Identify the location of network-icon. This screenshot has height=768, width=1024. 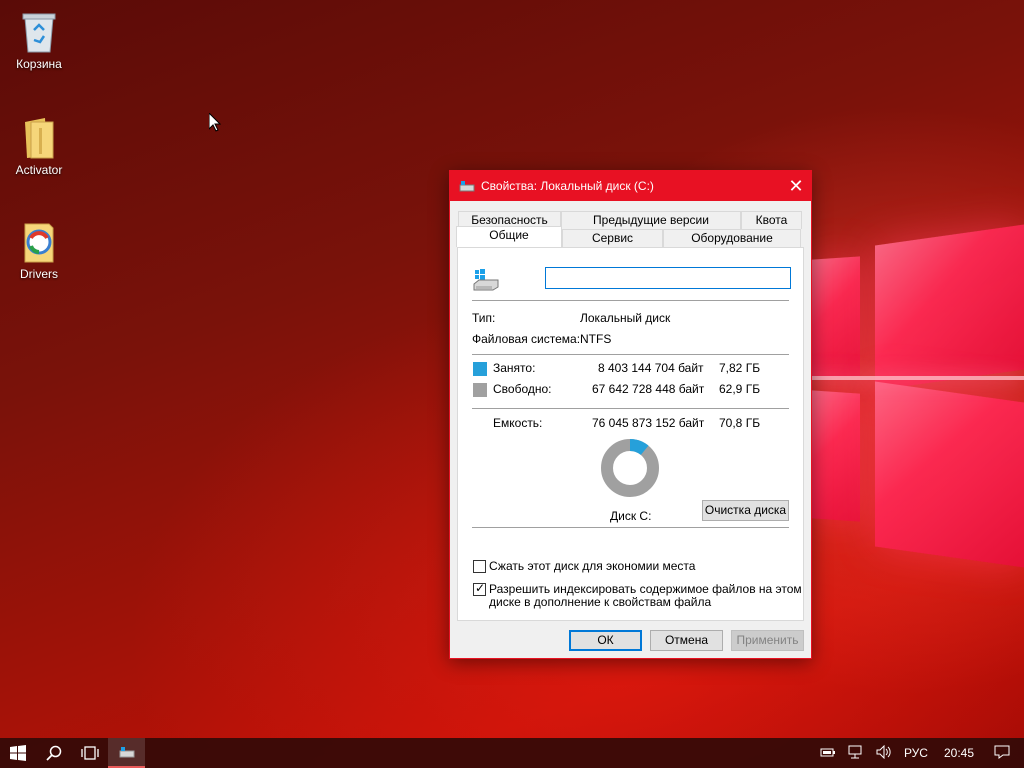
(856, 753).